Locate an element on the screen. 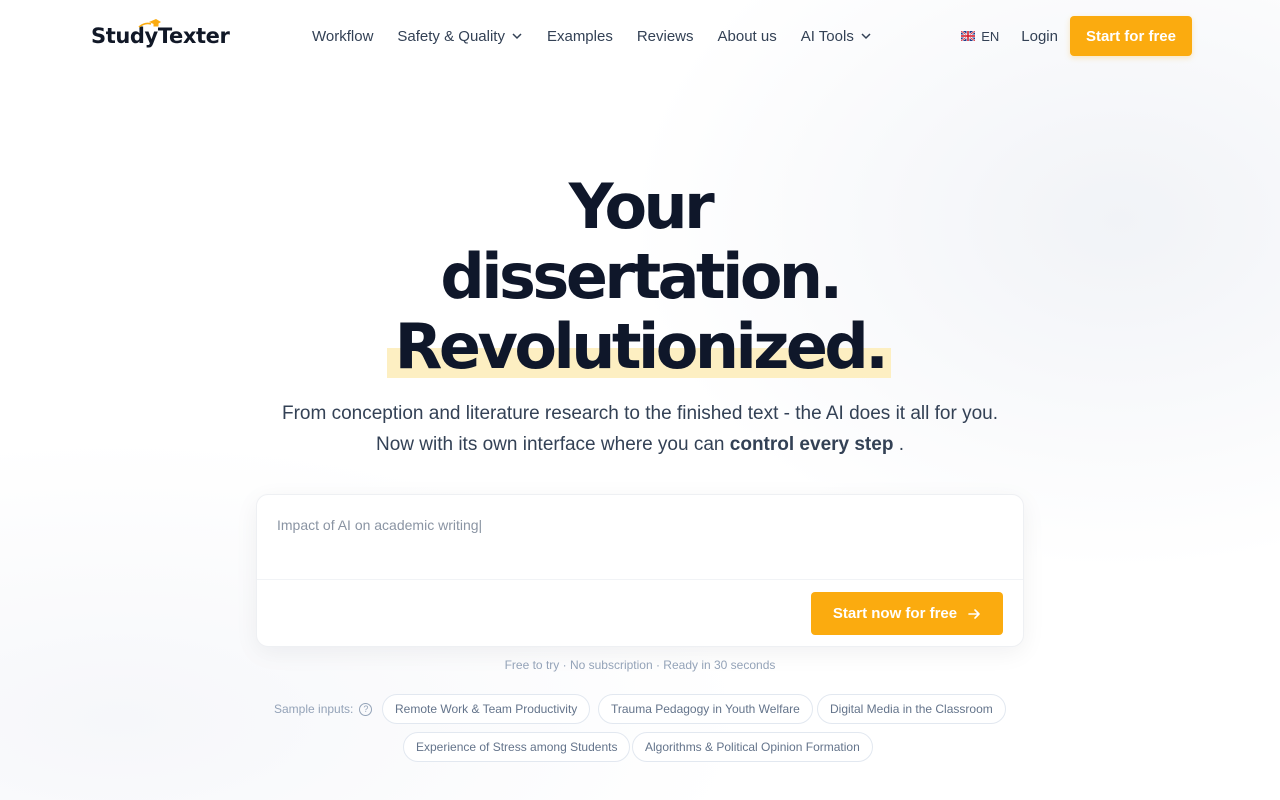  sample-chip-trauma-pedagogy: Trauma Pedagogy in Youth Welfare is located at coordinates (705, 709).